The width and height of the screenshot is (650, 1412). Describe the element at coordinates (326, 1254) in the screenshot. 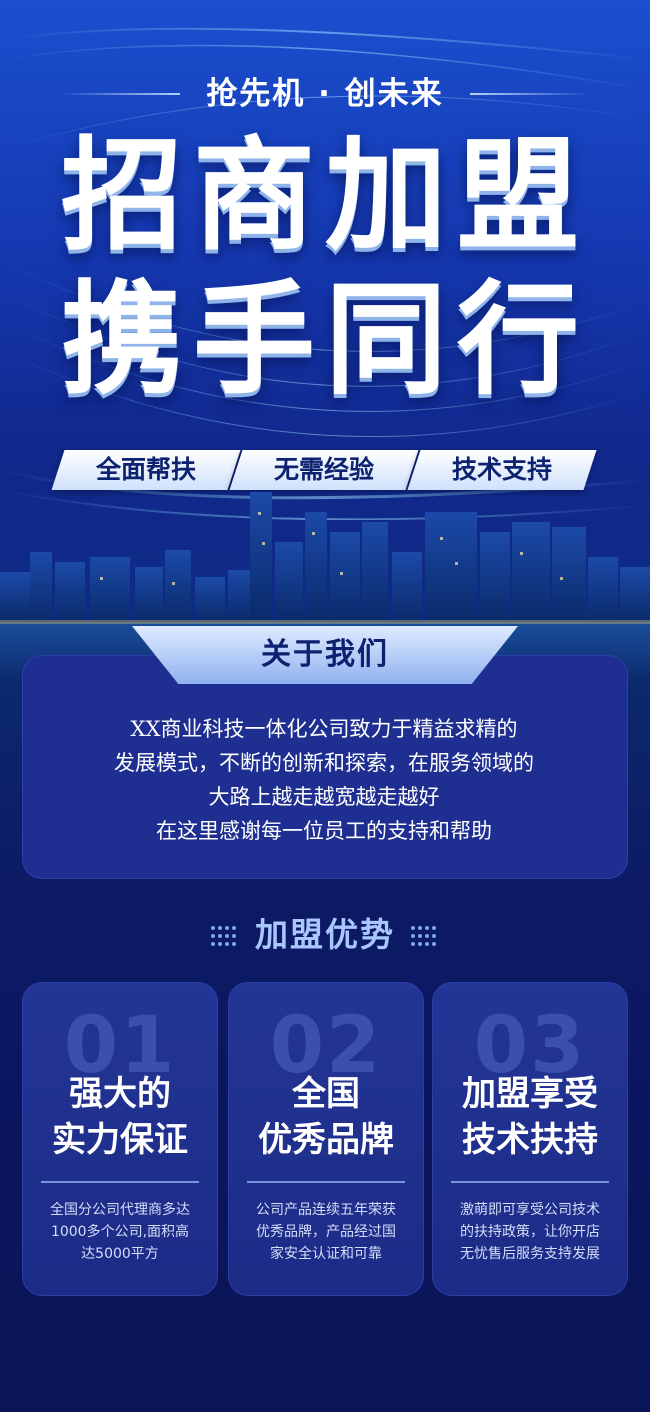

I see `card-desc-line: 家安全认证和可靠` at that location.